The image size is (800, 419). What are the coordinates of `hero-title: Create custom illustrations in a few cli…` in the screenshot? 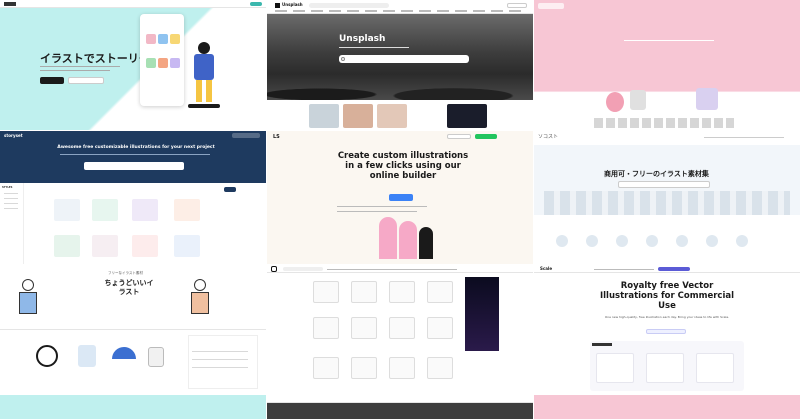 It's located at (403, 166).